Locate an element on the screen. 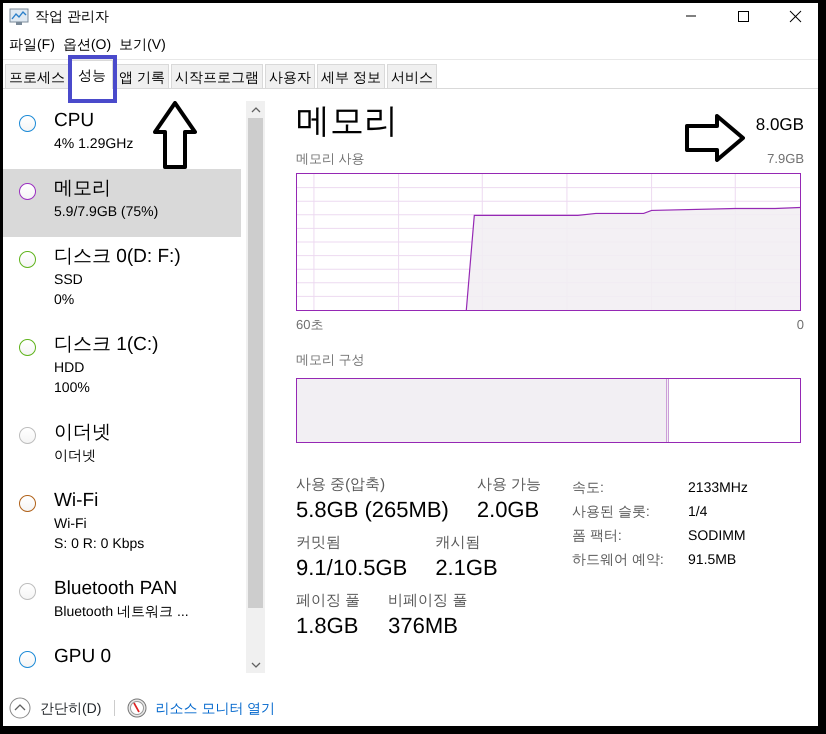 The width and height of the screenshot is (826, 734). app-icon is located at coordinates (19, 16).